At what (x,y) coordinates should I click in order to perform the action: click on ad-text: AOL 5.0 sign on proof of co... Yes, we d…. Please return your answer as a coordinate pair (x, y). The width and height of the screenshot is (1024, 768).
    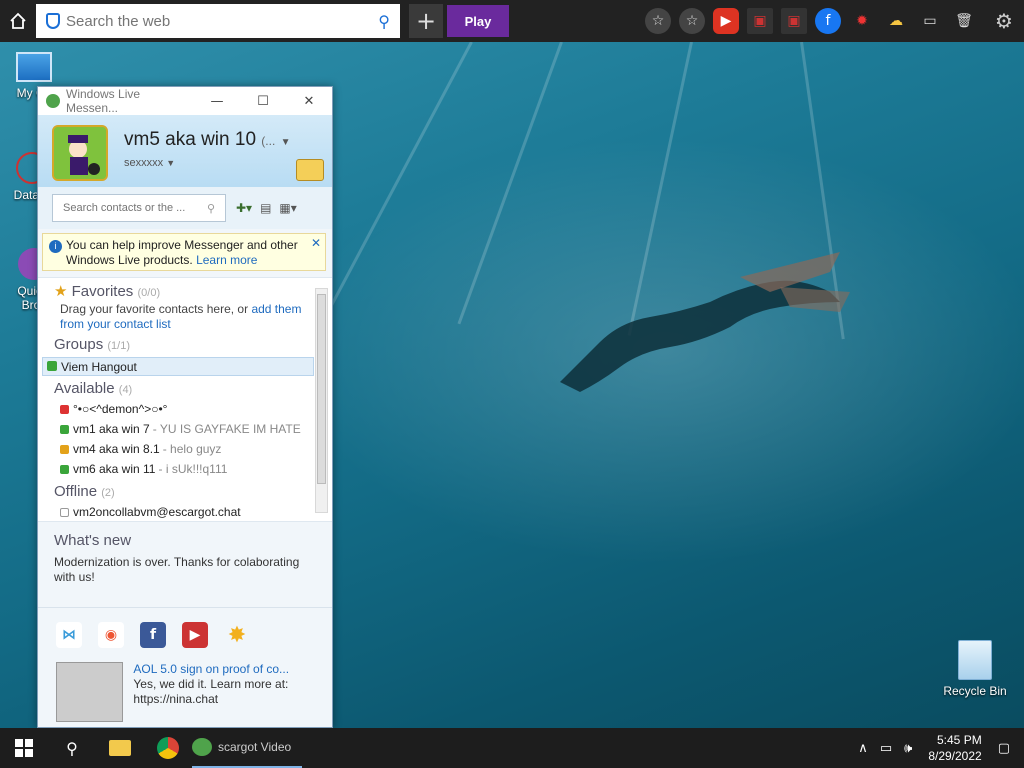
    Looking at the image, I should click on (223, 692).